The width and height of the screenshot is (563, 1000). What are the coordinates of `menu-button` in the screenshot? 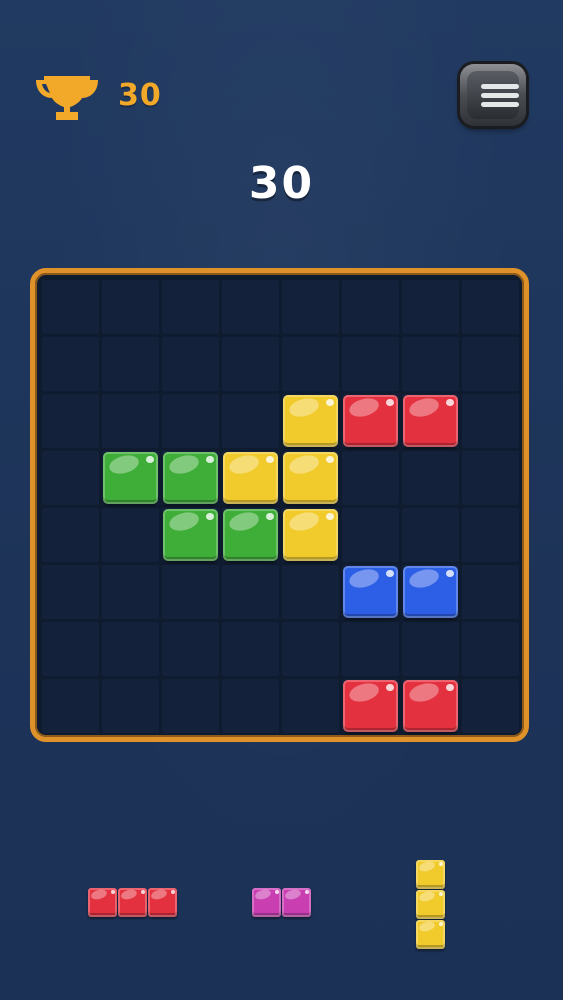 It's located at (493, 95).